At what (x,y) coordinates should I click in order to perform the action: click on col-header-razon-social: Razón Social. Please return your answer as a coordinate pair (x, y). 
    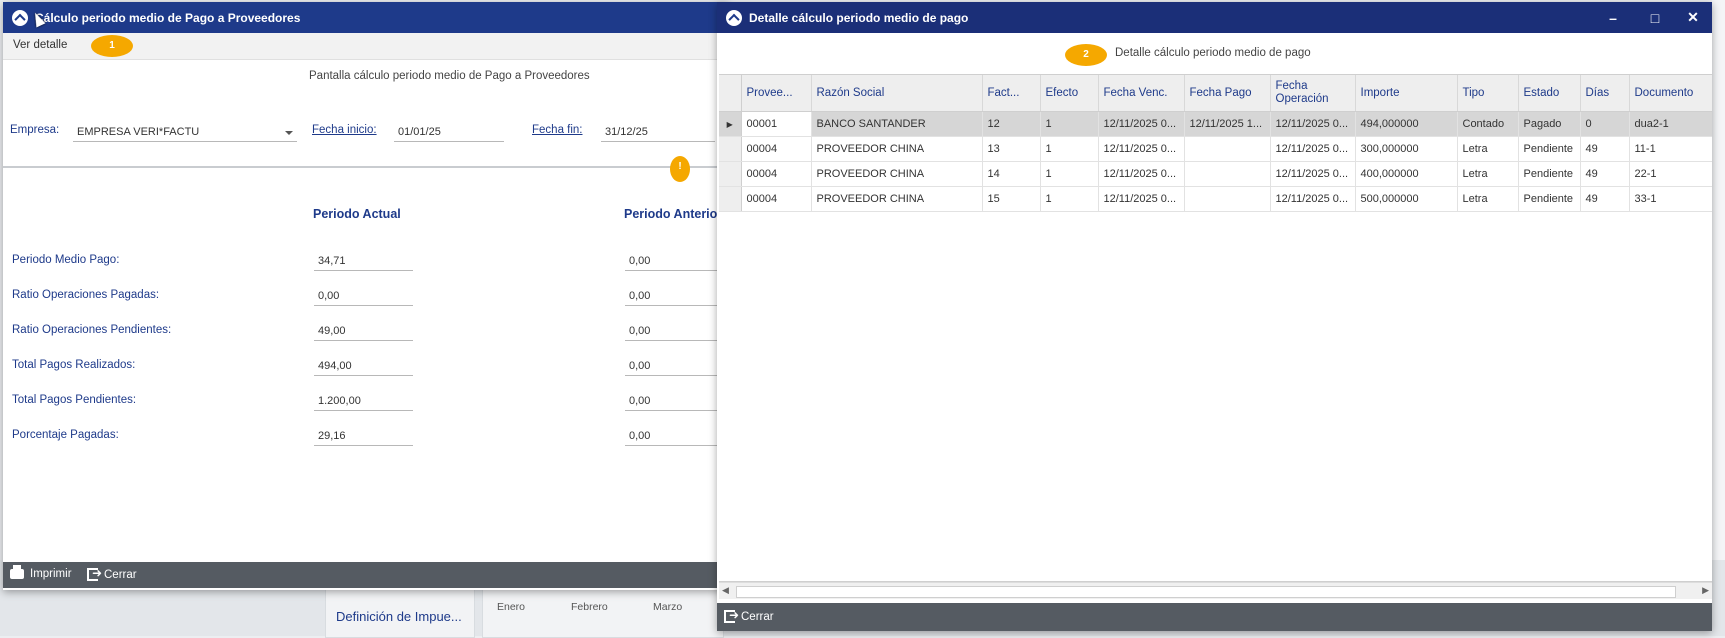
    Looking at the image, I should click on (897, 93).